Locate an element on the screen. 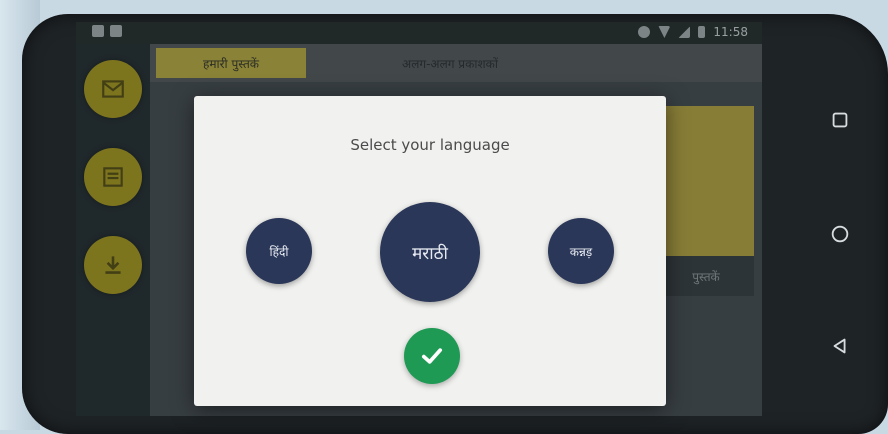 The image size is (888, 434). language-option-kannada: कन्नड़ is located at coordinates (581, 251).